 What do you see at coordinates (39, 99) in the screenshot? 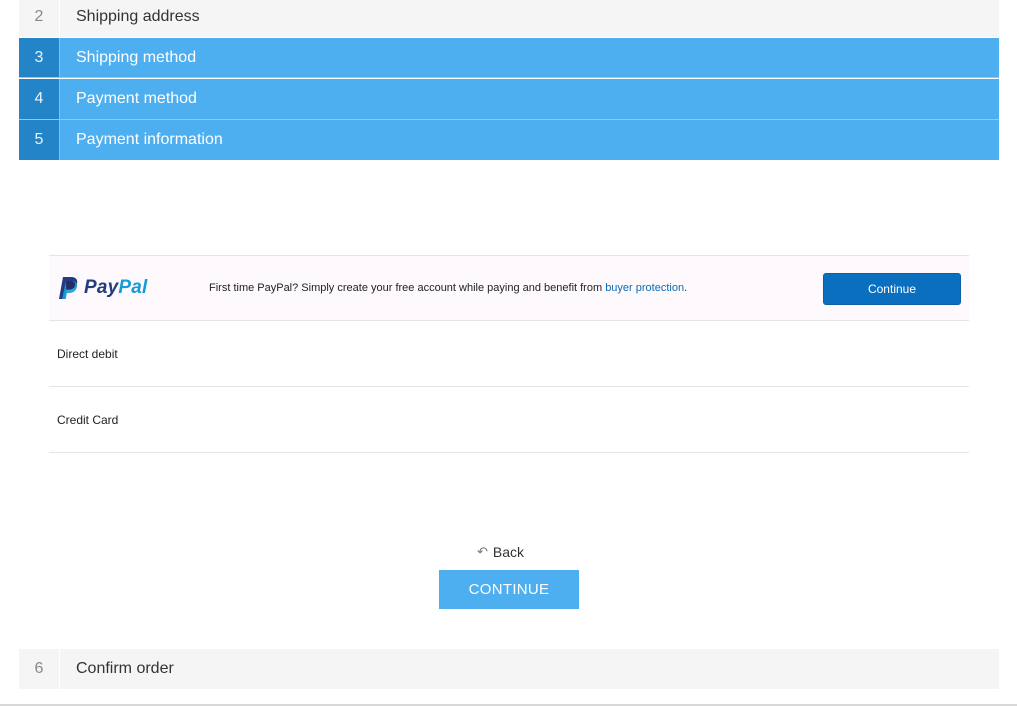
I see `step-number: 4` at bounding box center [39, 99].